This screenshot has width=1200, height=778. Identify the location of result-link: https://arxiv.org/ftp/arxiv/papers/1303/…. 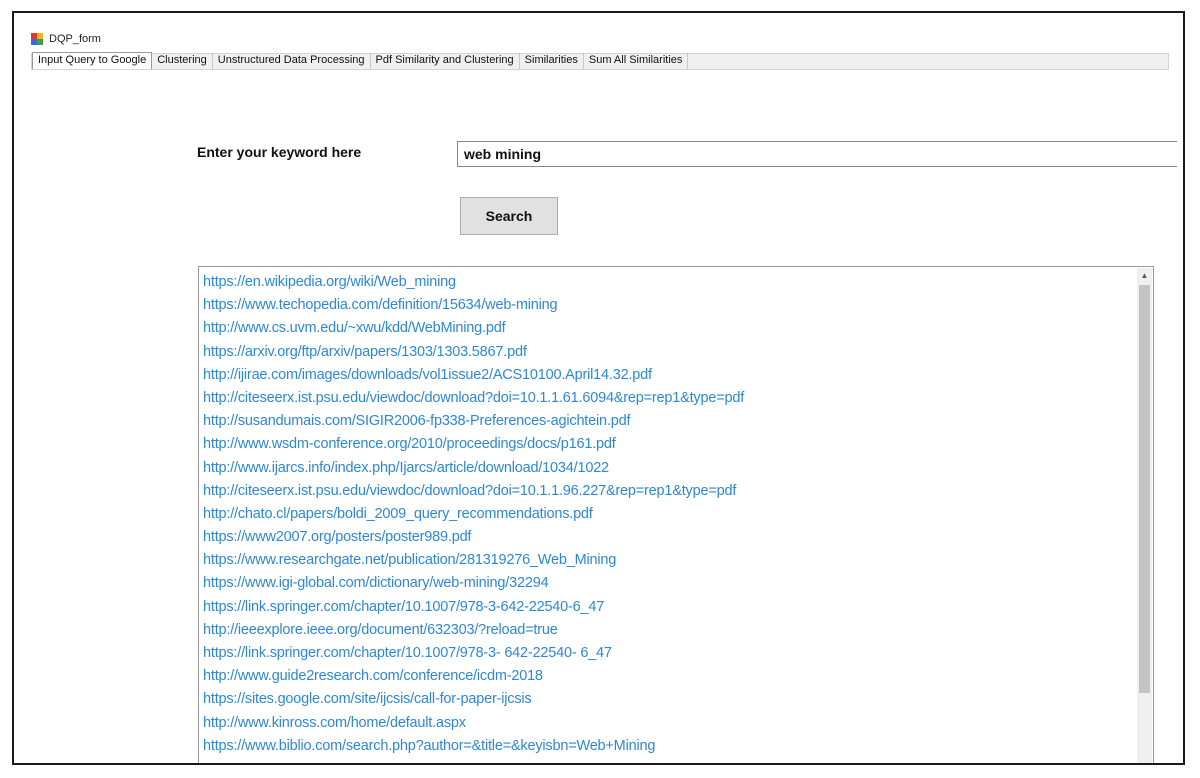
(473, 352).